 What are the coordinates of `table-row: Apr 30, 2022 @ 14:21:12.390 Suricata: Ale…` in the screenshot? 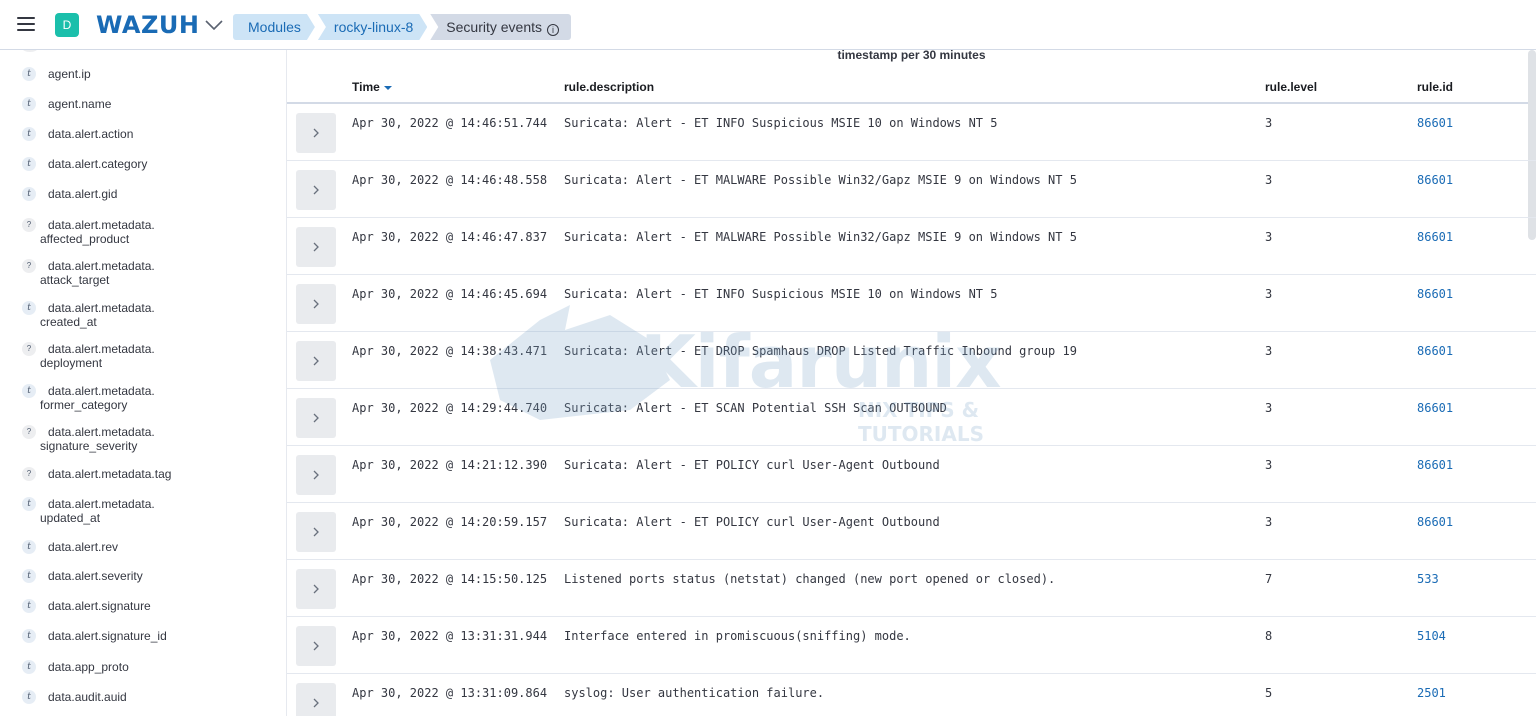 It's located at (911, 474).